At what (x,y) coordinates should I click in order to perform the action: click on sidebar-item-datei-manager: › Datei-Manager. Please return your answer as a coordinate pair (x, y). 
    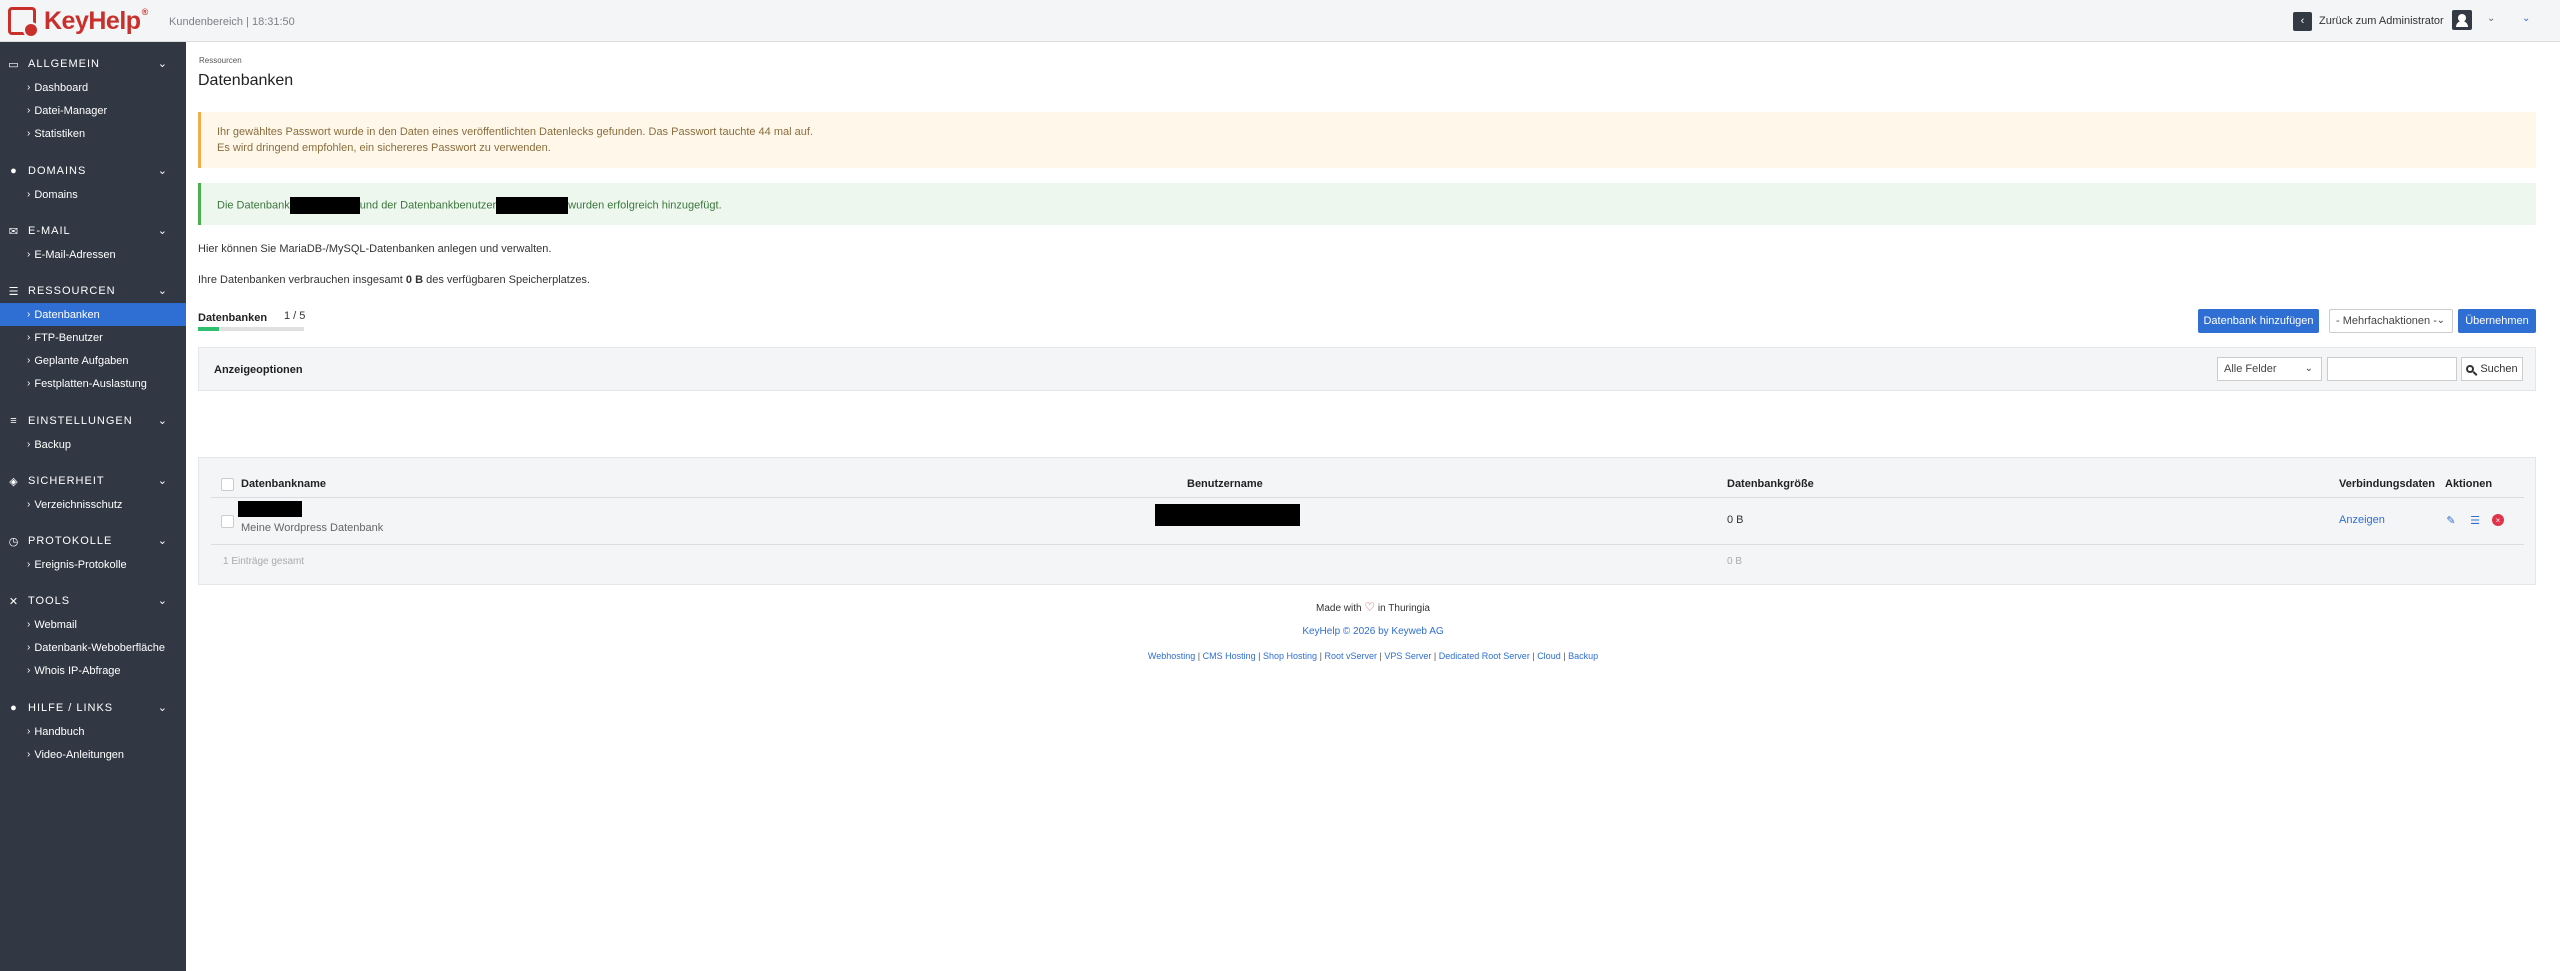
    Looking at the image, I should click on (93, 110).